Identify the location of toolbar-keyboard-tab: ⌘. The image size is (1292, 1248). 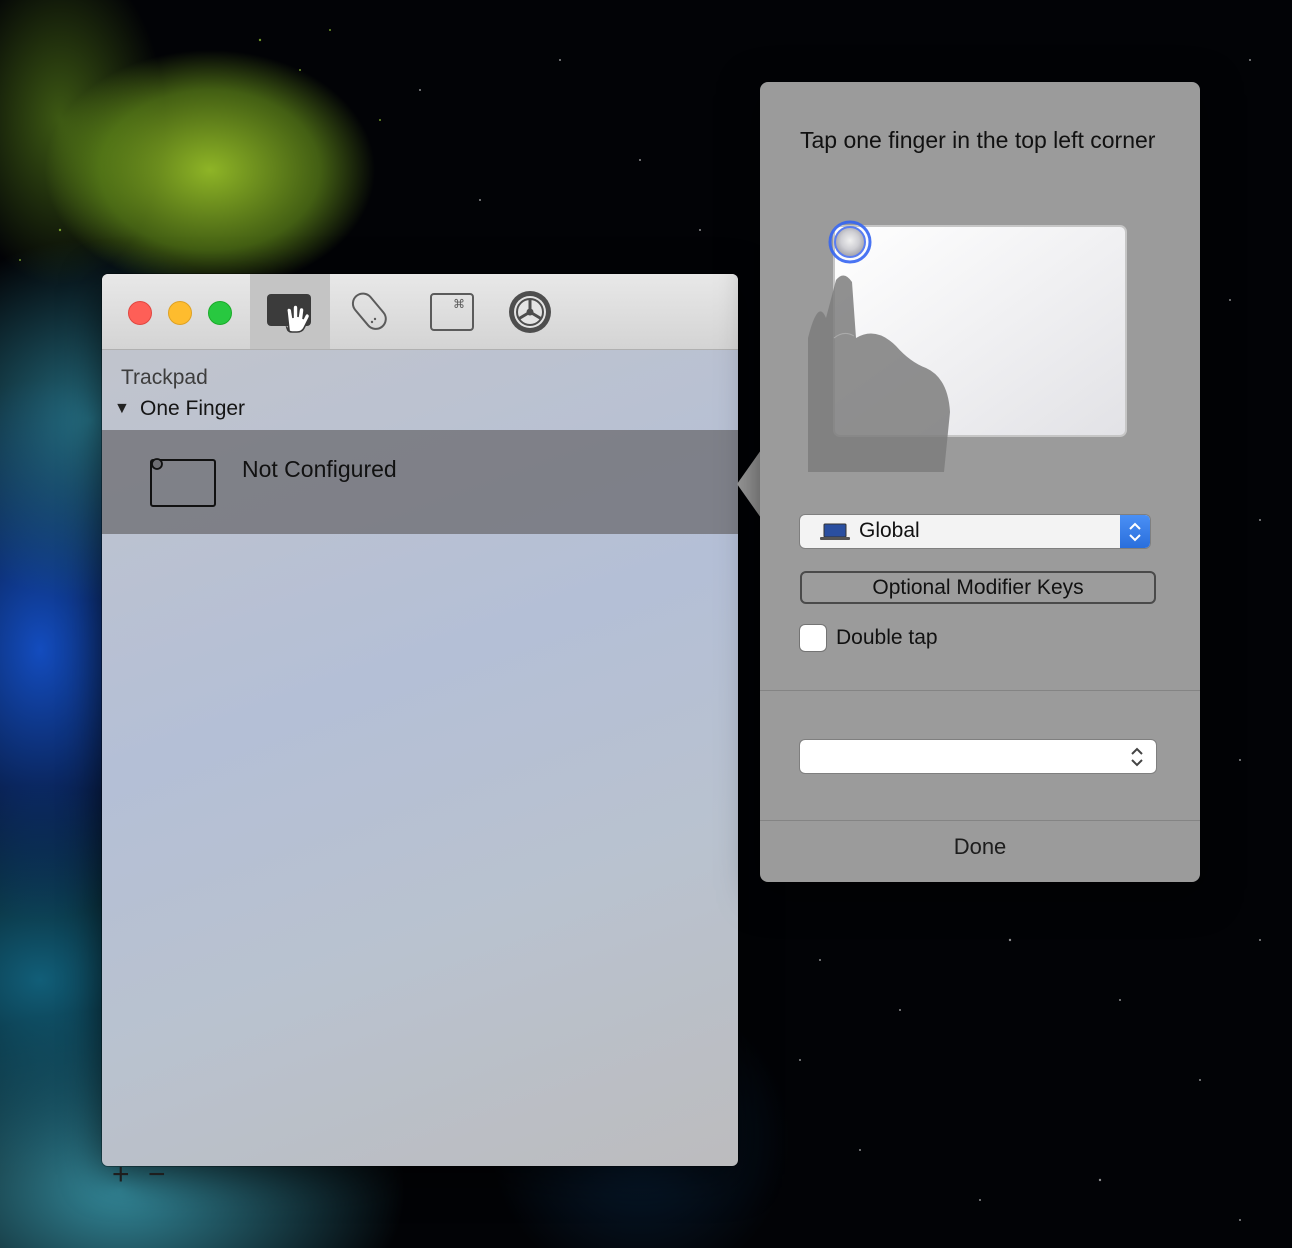
(452, 311).